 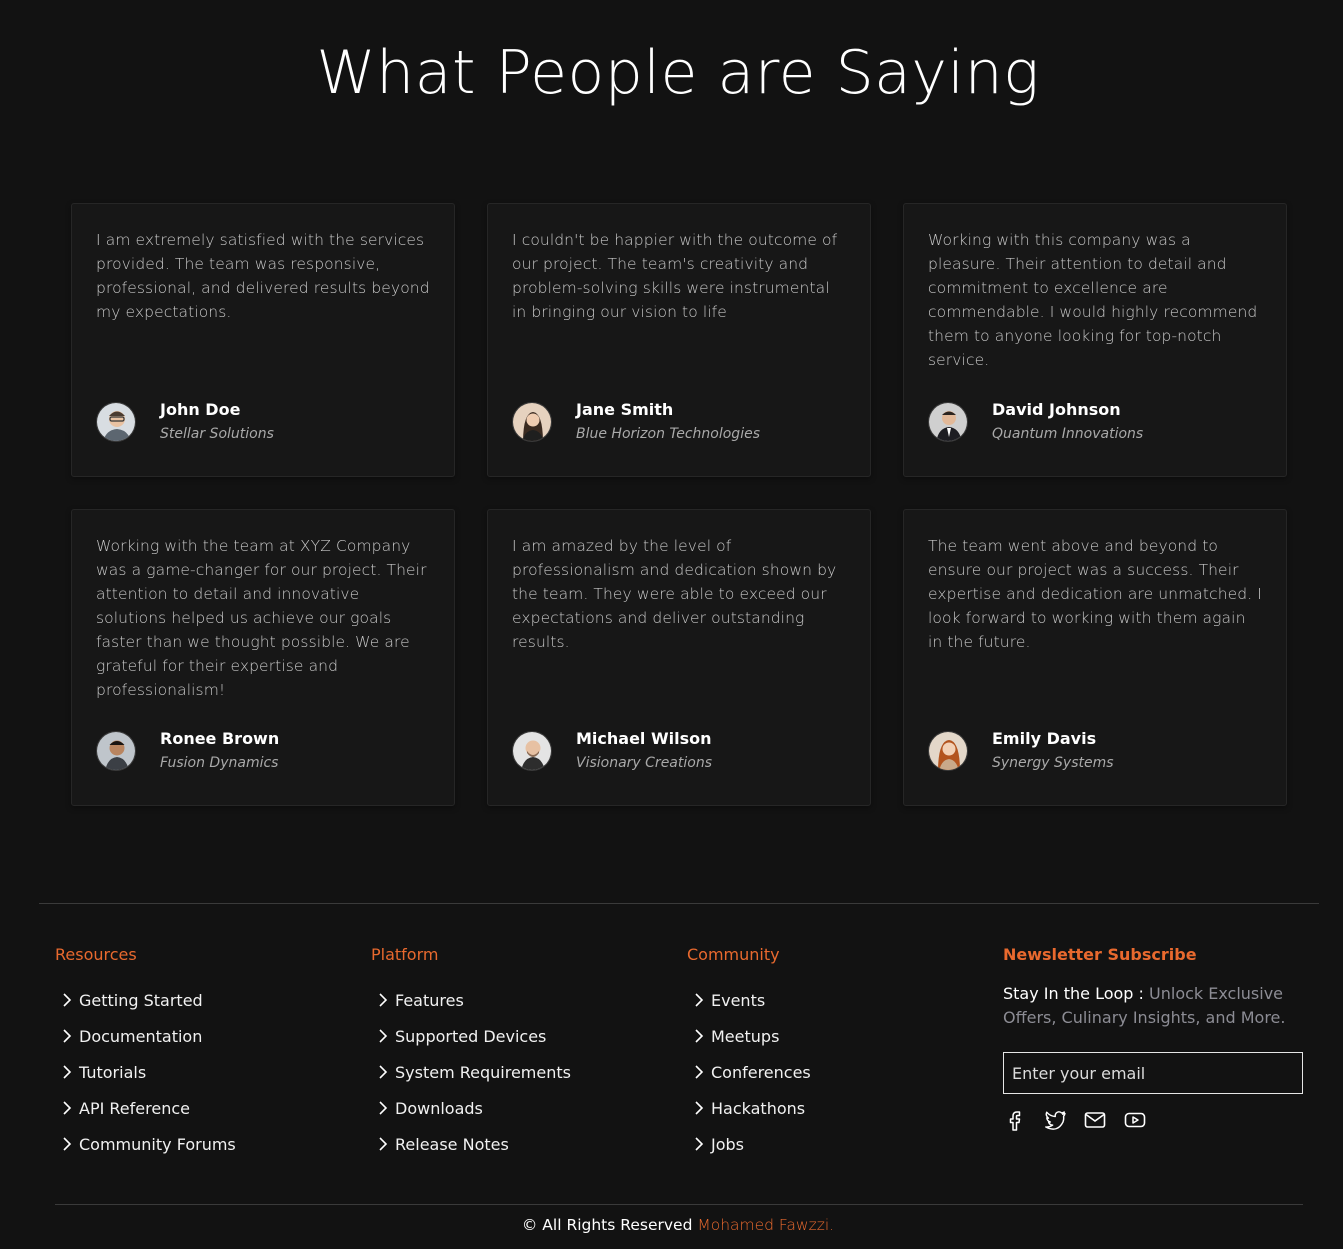 I want to click on testimonial-author: Michael Wilson Visionary Creations, so click(x=612, y=751).